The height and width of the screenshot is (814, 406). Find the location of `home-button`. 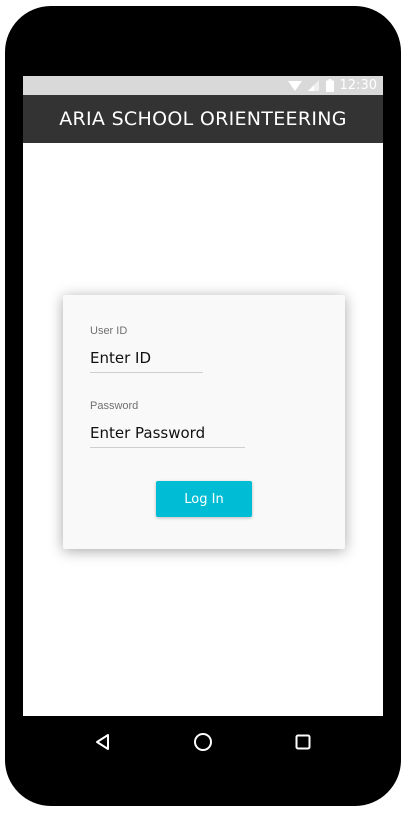

home-button is located at coordinates (203, 742).